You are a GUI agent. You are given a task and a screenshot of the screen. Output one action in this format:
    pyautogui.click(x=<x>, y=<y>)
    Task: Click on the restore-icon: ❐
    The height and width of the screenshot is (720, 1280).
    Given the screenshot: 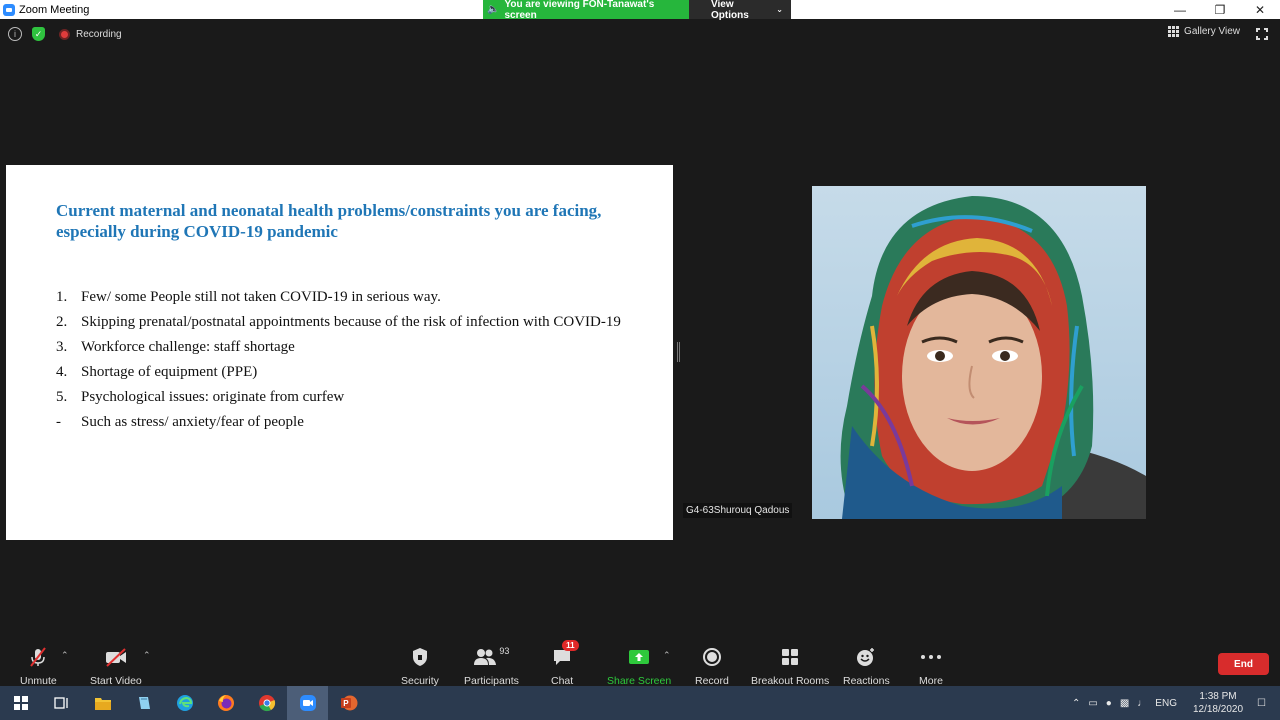 What is the action you would take?
    pyautogui.click(x=1220, y=9)
    